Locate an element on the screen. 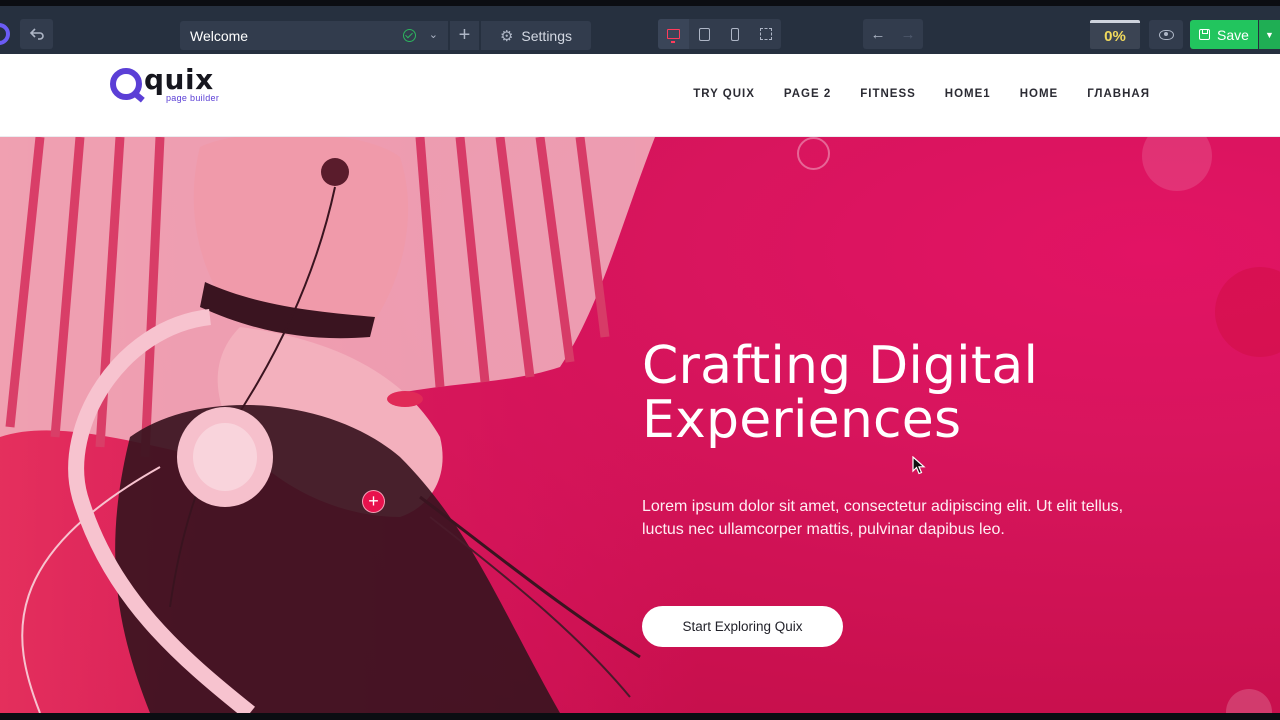 Image resolution: width=1280 pixels, height=720 pixels. undo-button is located at coordinates (36, 34).